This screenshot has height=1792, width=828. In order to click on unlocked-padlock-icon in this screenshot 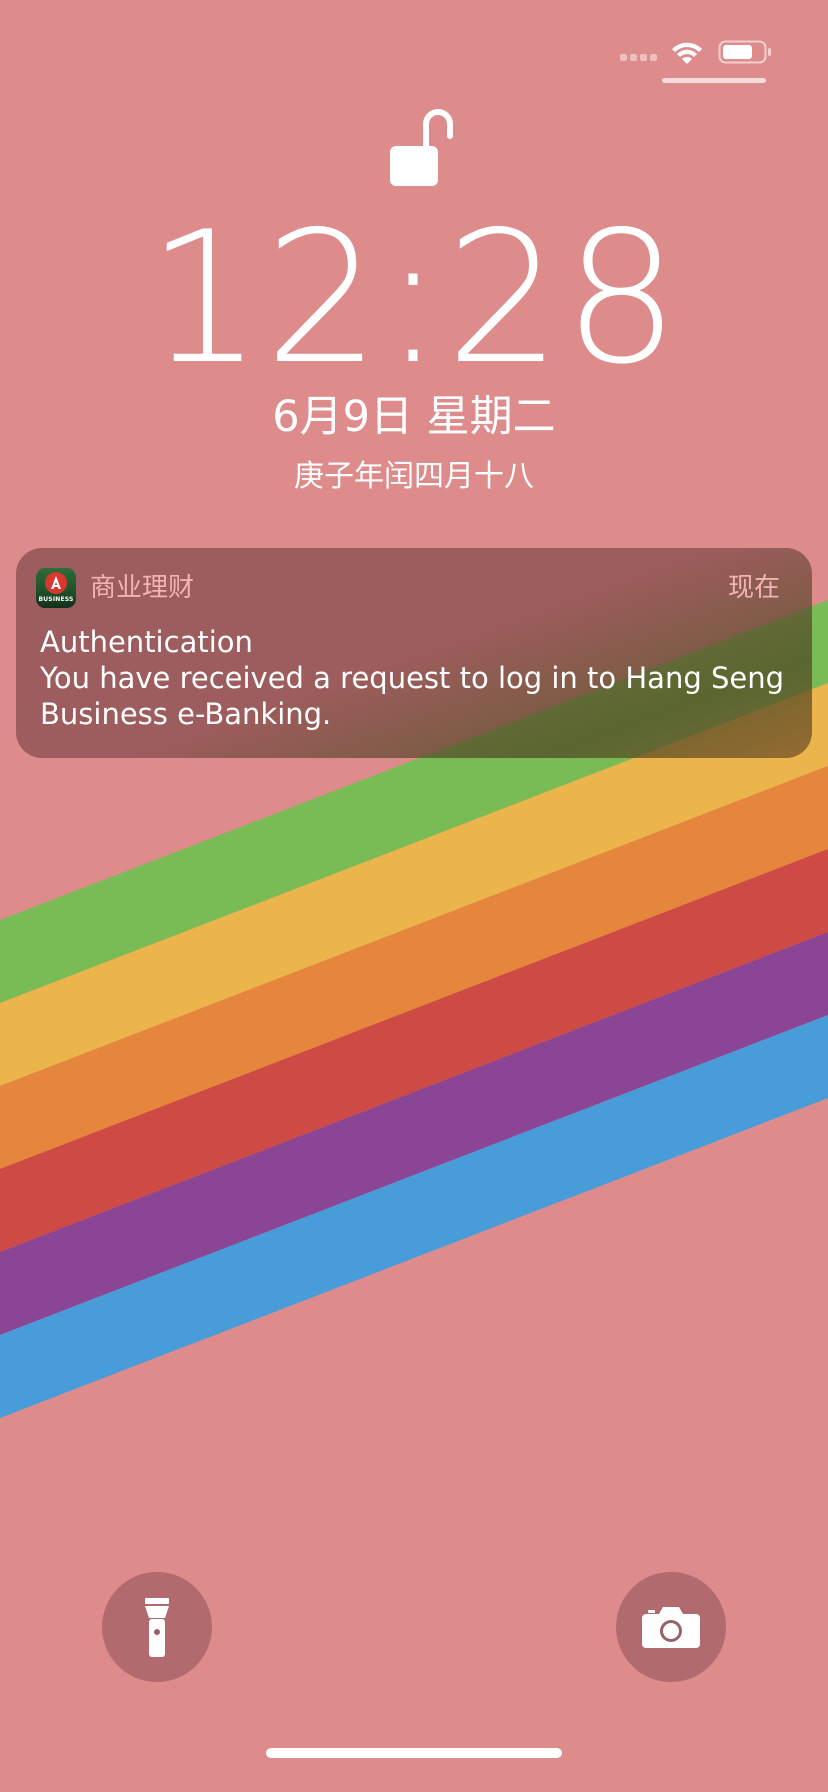, I will do `click(421, 147)`.